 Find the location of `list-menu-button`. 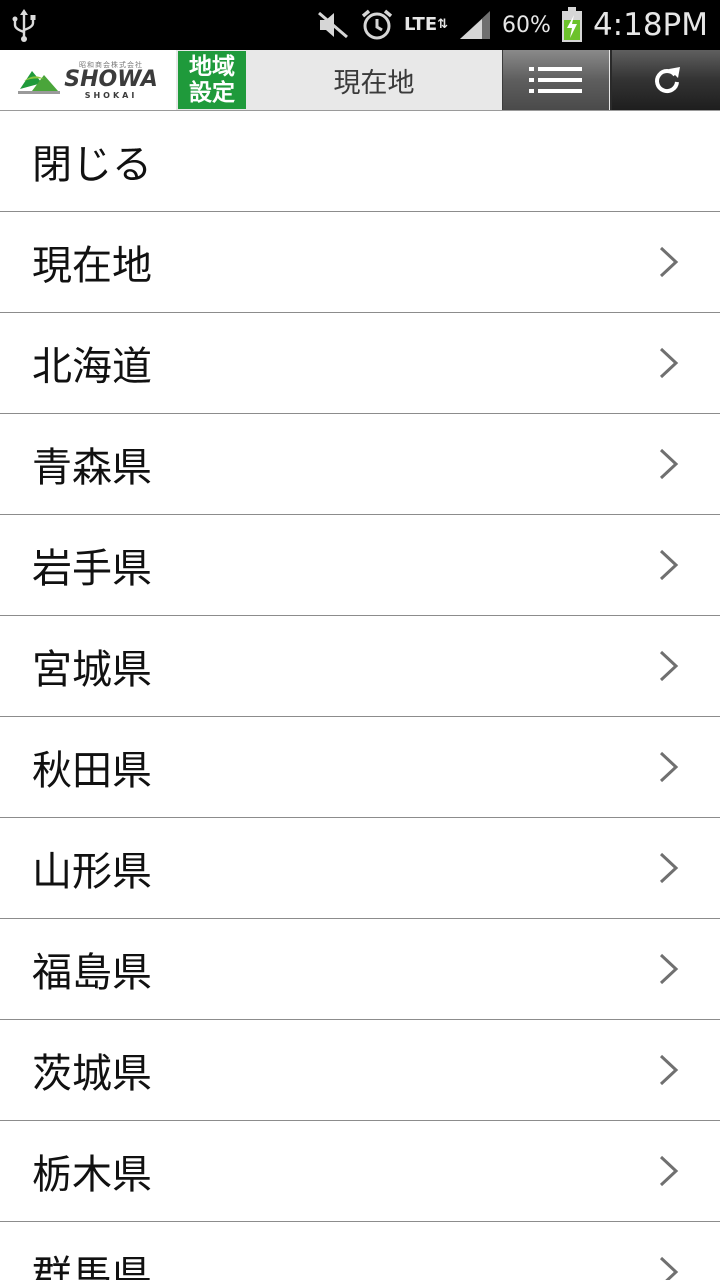

list-menu-button is located at coordinates (555, 80).